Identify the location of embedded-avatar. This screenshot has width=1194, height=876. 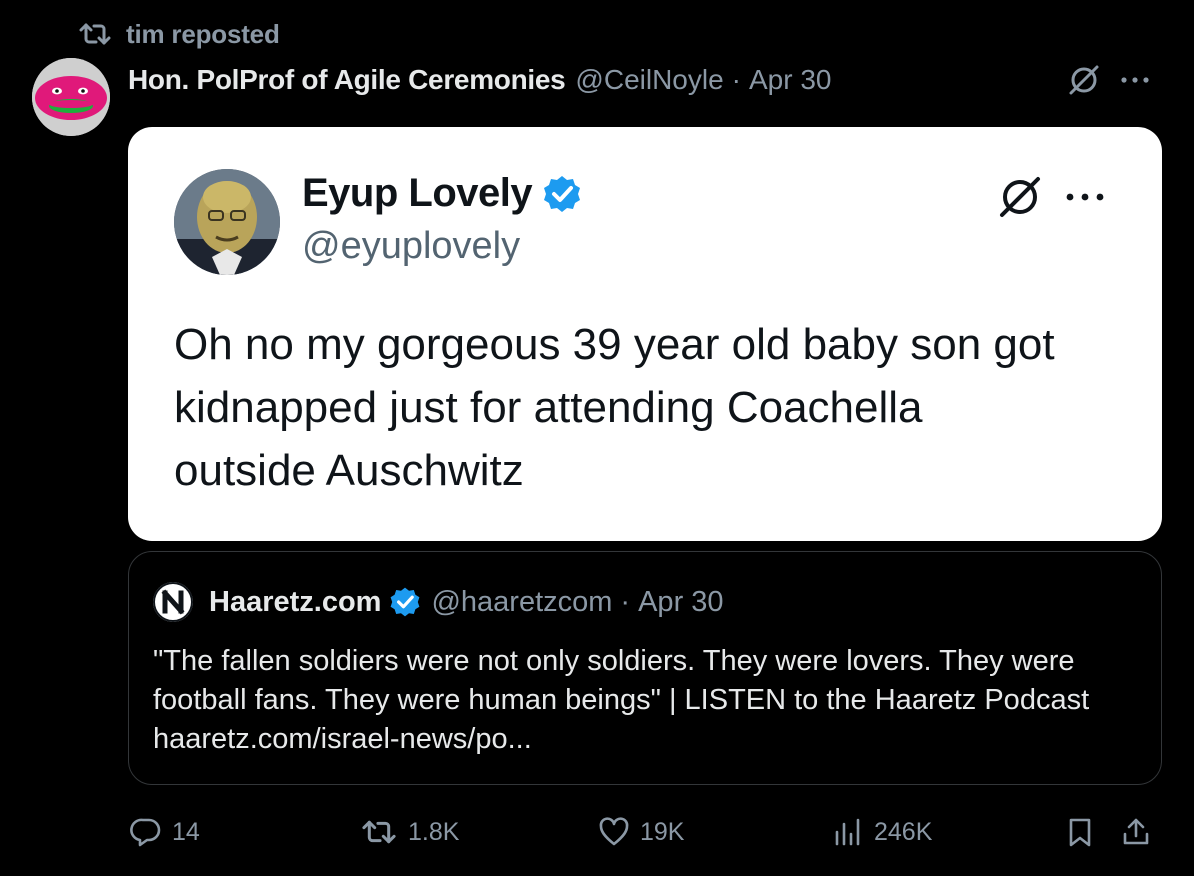
(227, 222).